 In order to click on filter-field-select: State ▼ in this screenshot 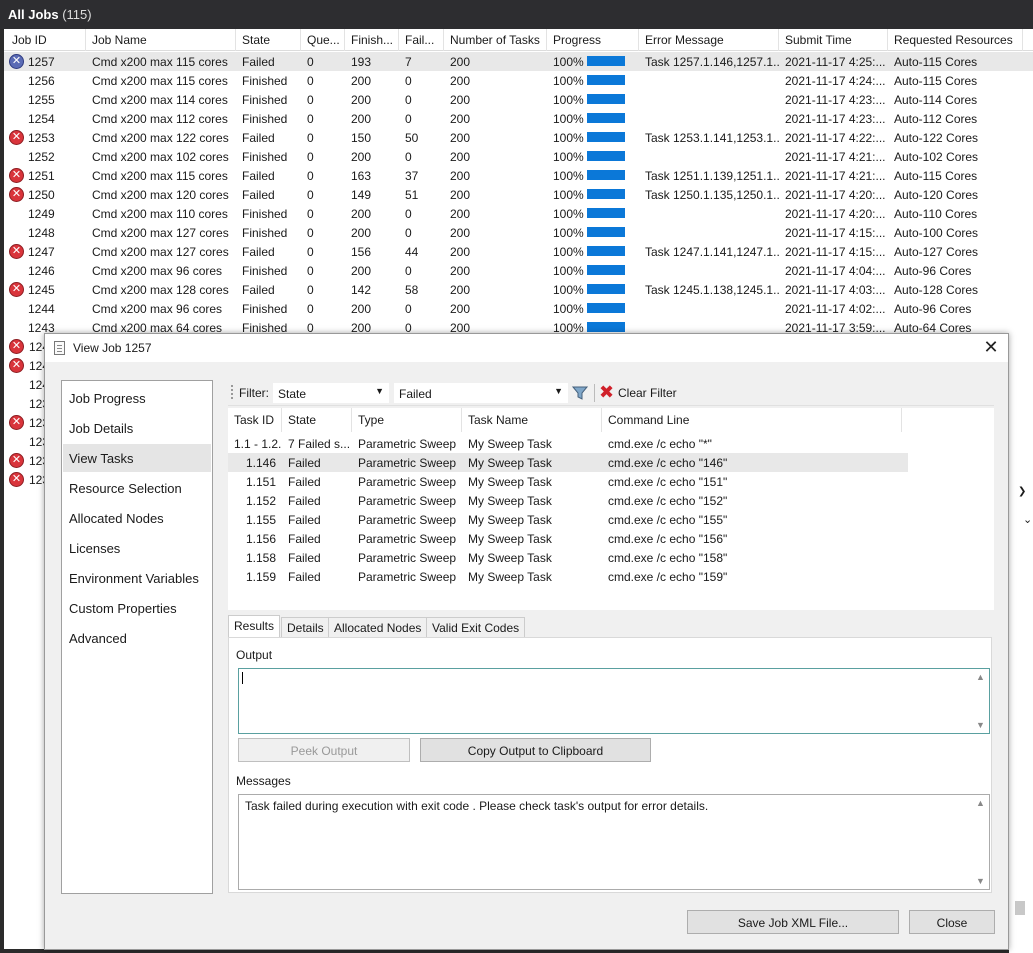, I will do `click(331, 393)`.